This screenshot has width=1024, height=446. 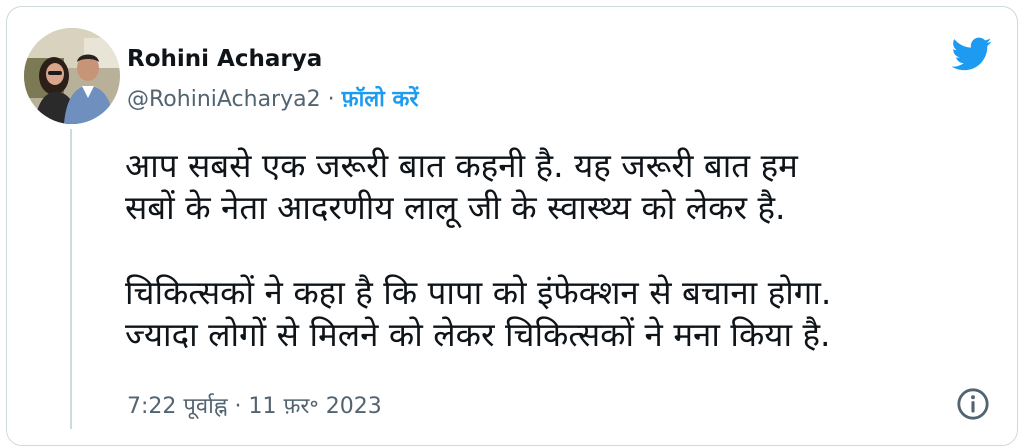 What do you see at coordinates (973, 404) in the screenshot?
I see `info-icon` at bounding box center [973, 404].